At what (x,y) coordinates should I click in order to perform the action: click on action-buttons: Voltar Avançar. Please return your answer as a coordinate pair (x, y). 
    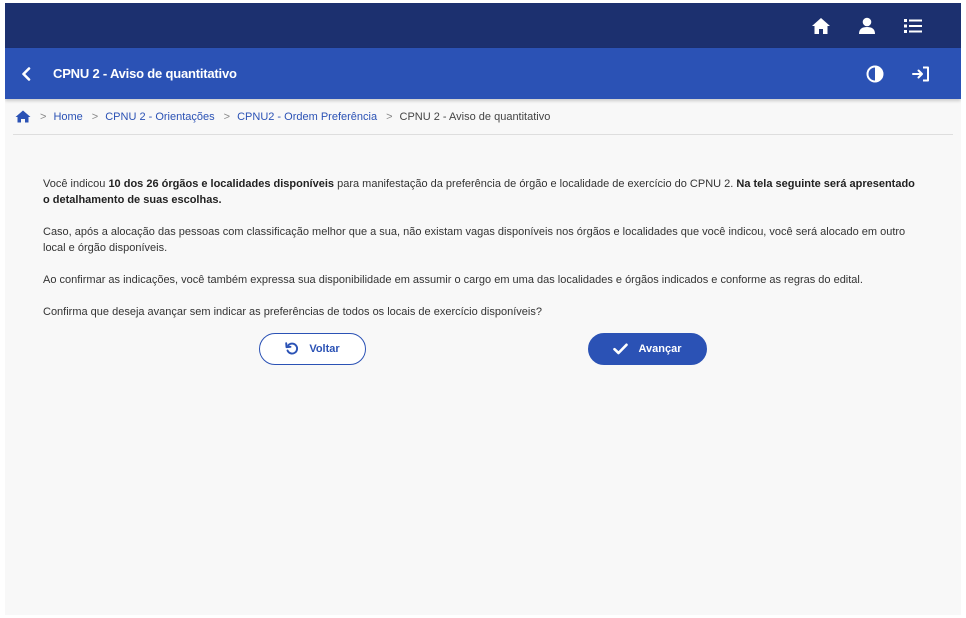
    Looking at the image, I should click on (483, 350).